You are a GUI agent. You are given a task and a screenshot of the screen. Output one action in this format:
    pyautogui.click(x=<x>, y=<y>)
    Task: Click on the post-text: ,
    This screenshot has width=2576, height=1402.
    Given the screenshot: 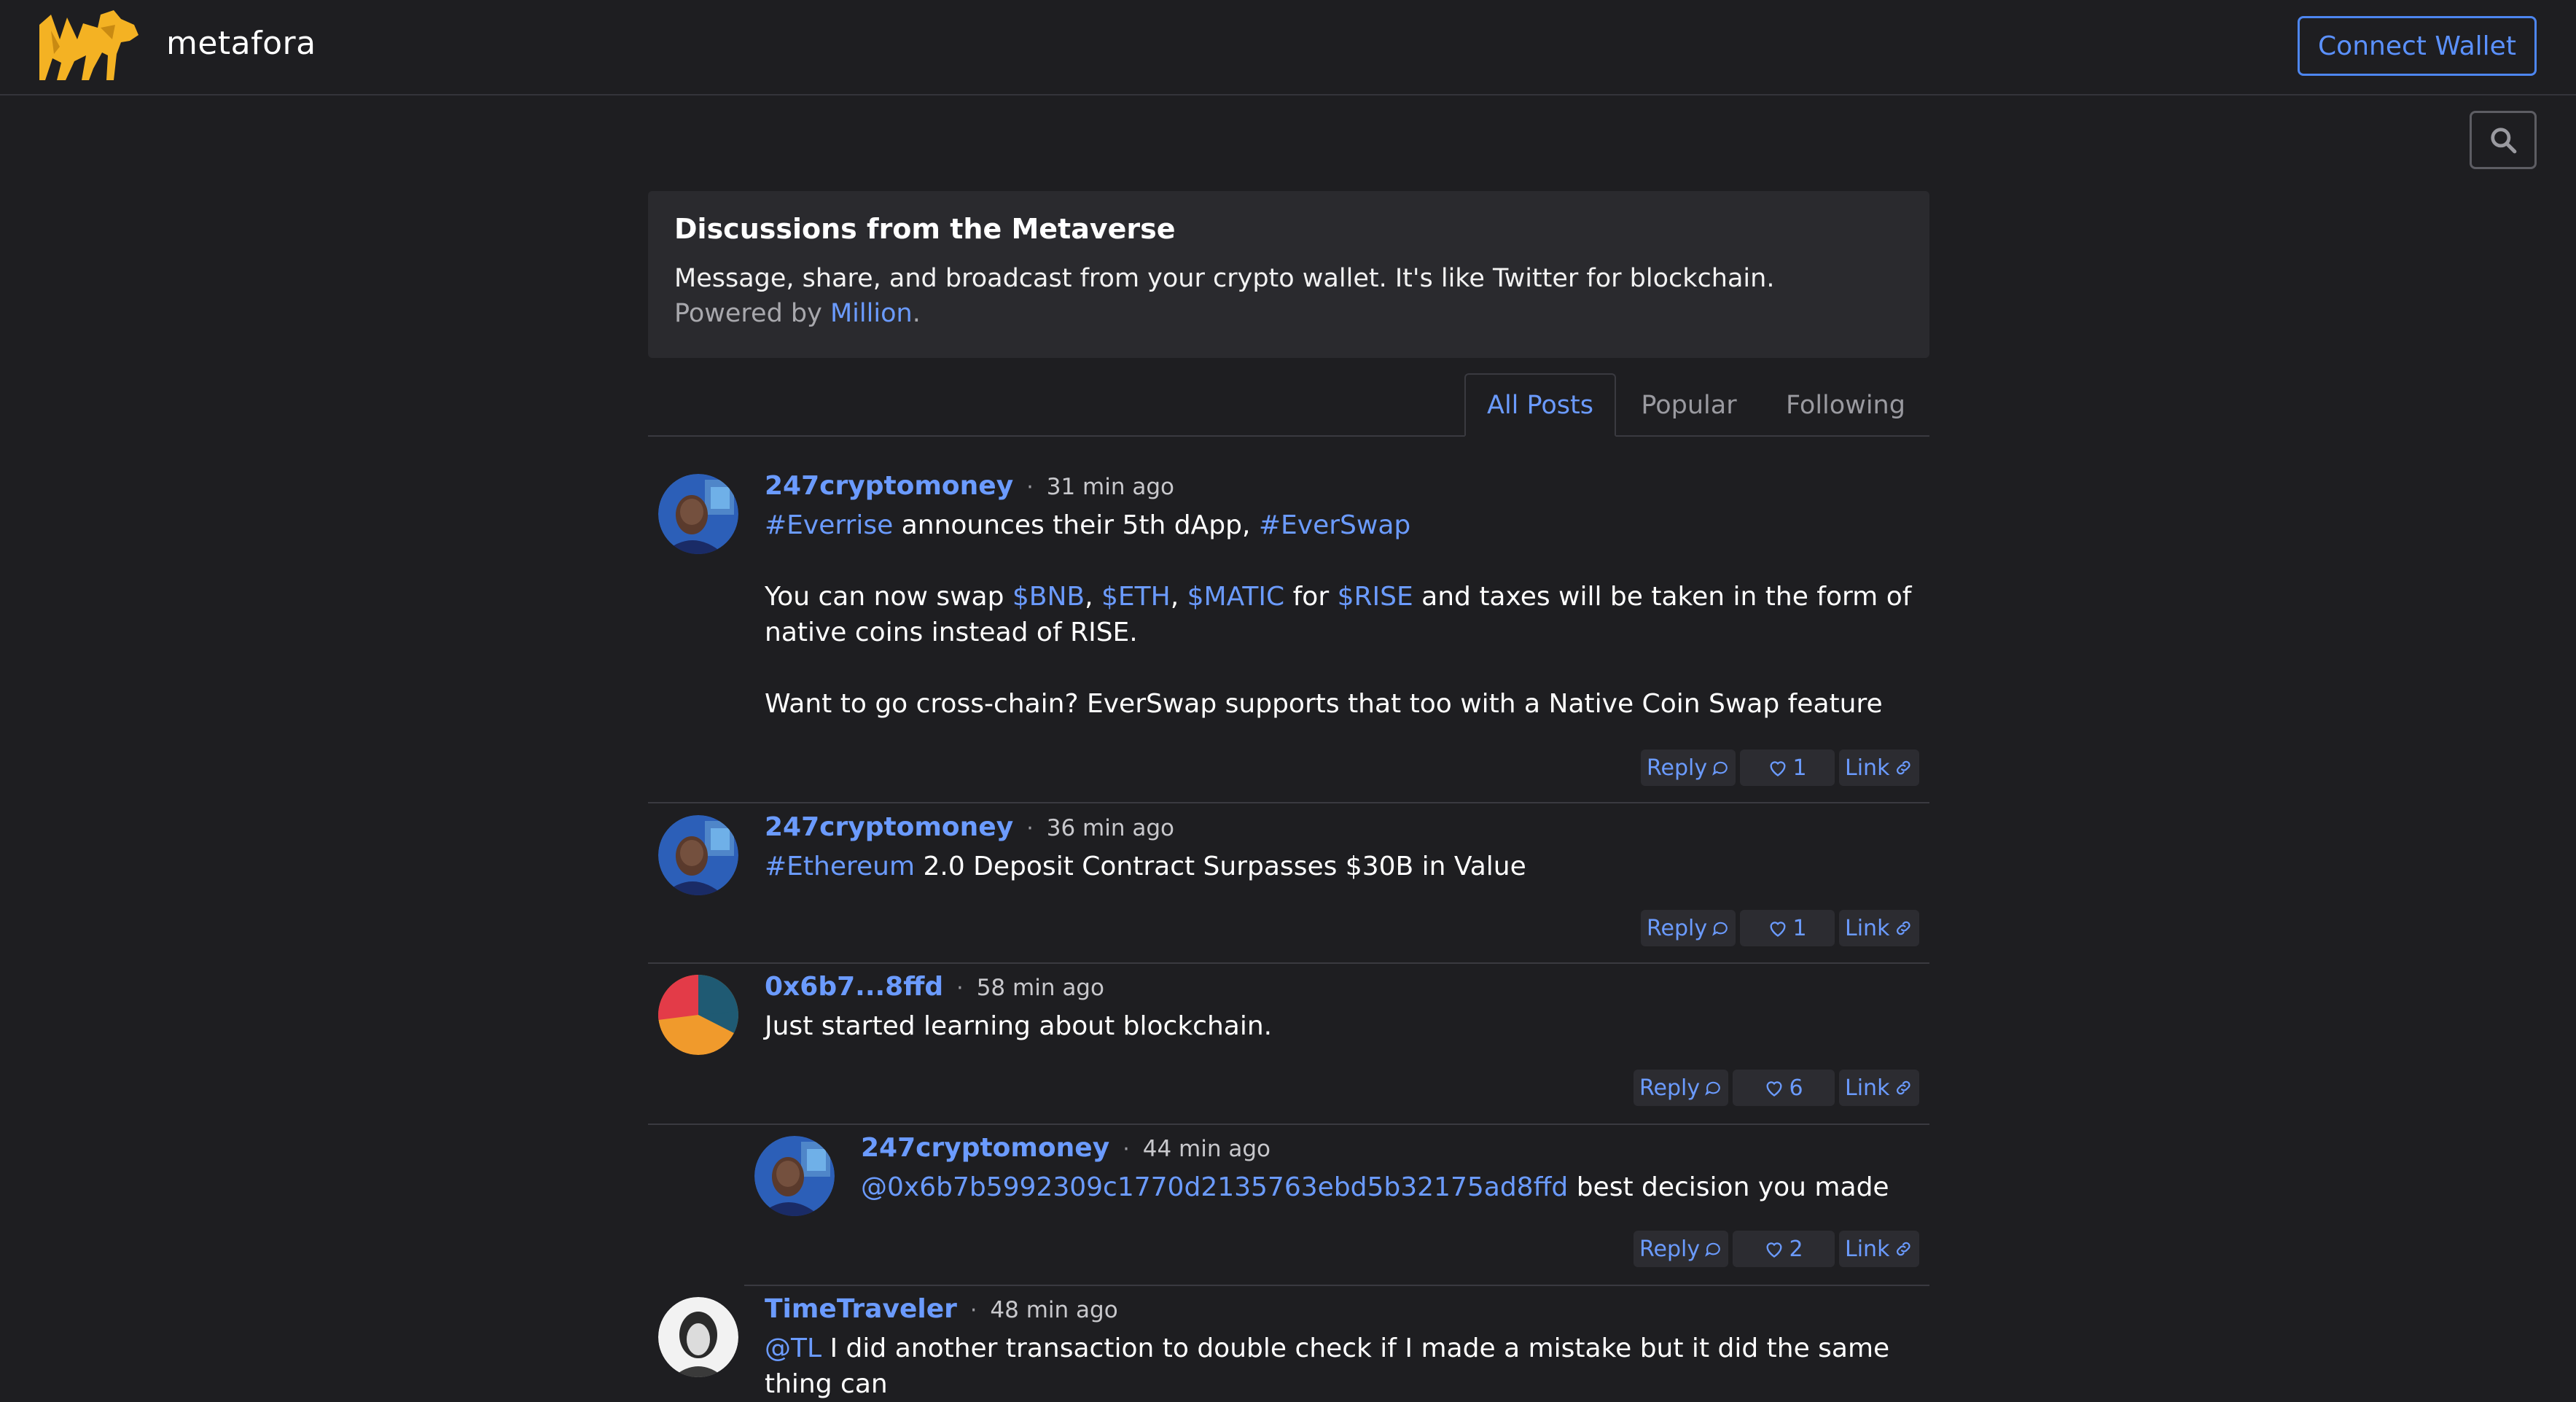 What is the action you would take?
    pyautogui.click(x=1178, y=597)
    